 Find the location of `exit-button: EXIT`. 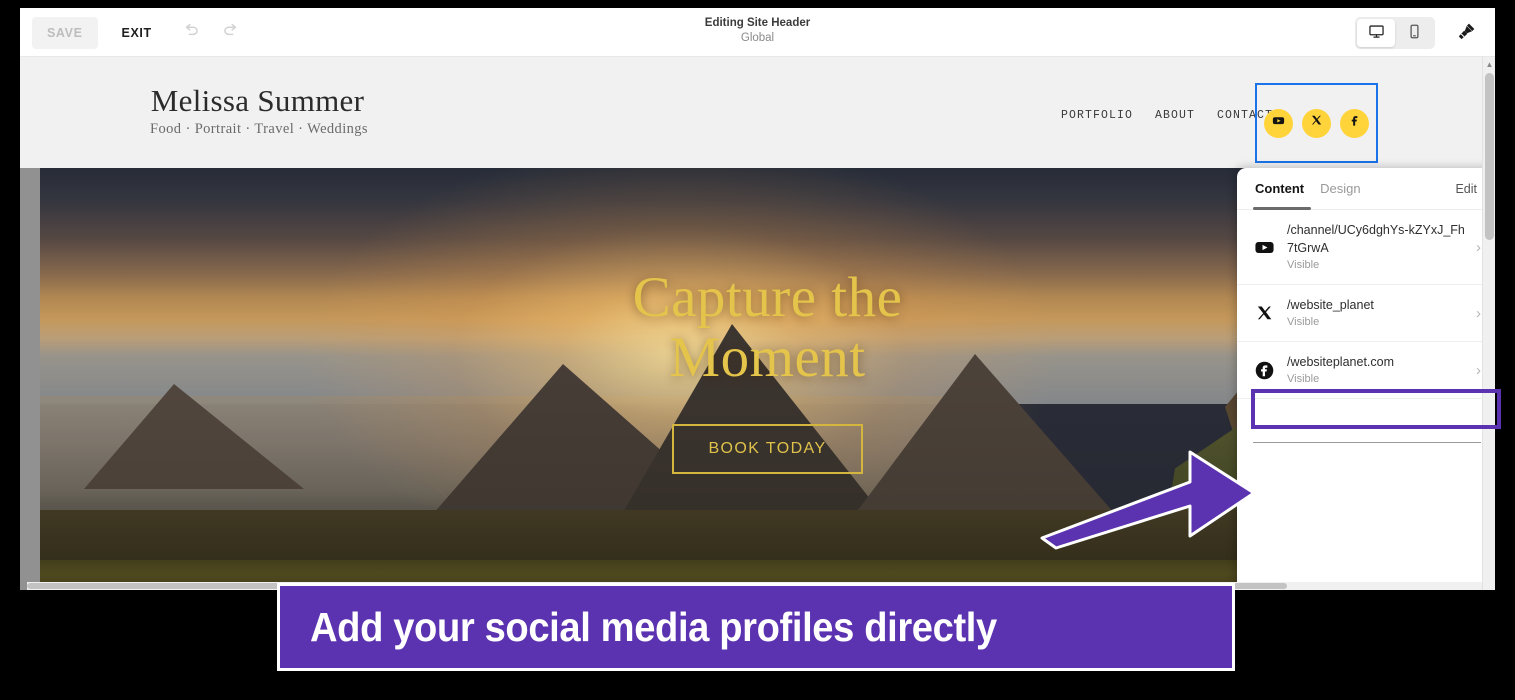

exit-button: EXIT is located at coordinates (137, 33).